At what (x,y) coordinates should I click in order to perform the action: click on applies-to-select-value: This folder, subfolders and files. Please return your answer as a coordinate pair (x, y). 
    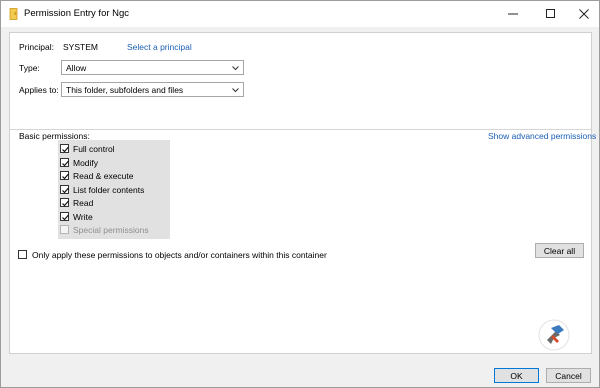
    Looking at the image, I should click on (125, 90).